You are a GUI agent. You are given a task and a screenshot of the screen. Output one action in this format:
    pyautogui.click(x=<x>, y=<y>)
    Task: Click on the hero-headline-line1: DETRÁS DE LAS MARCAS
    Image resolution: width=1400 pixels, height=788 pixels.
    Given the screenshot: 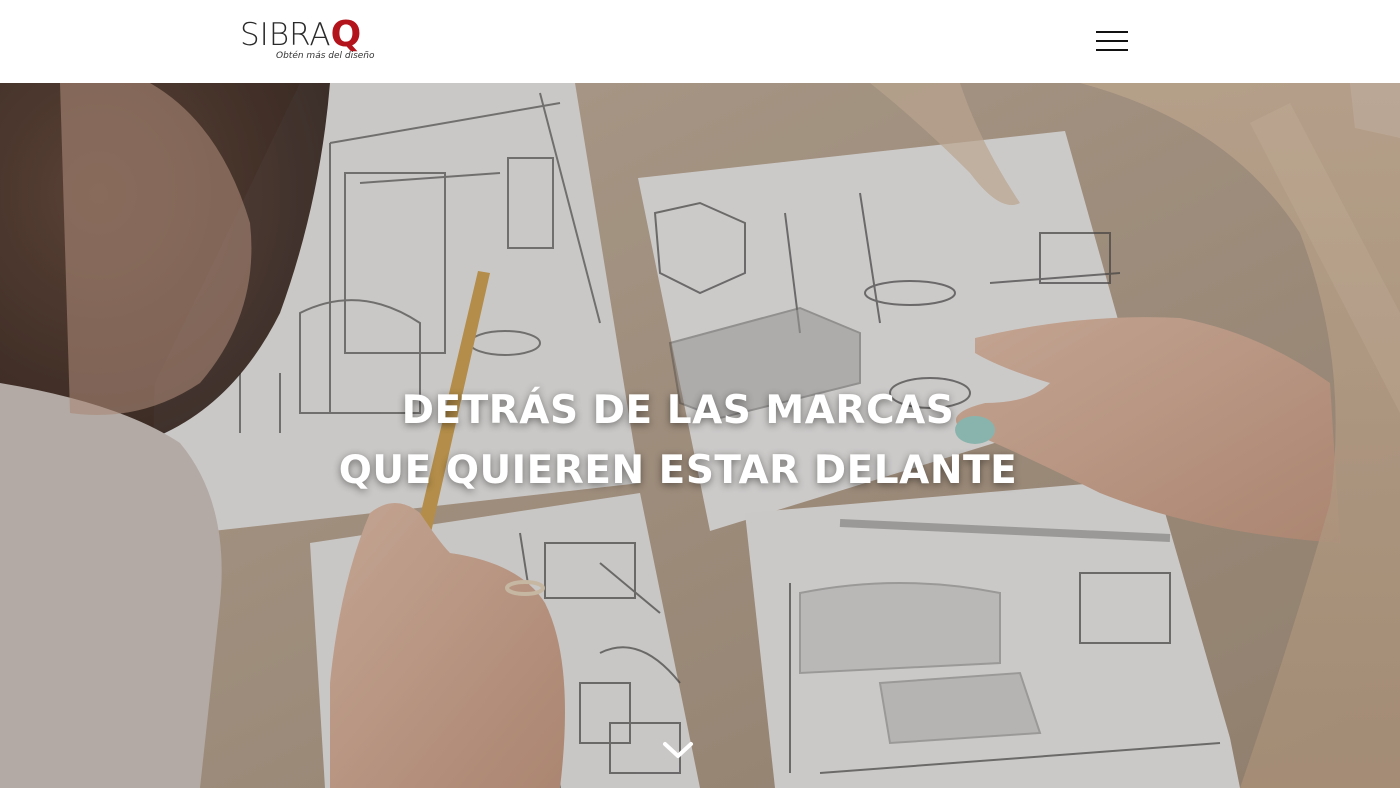 What is the action you would take?
    pyautogui.click(x=678, y=410)
    